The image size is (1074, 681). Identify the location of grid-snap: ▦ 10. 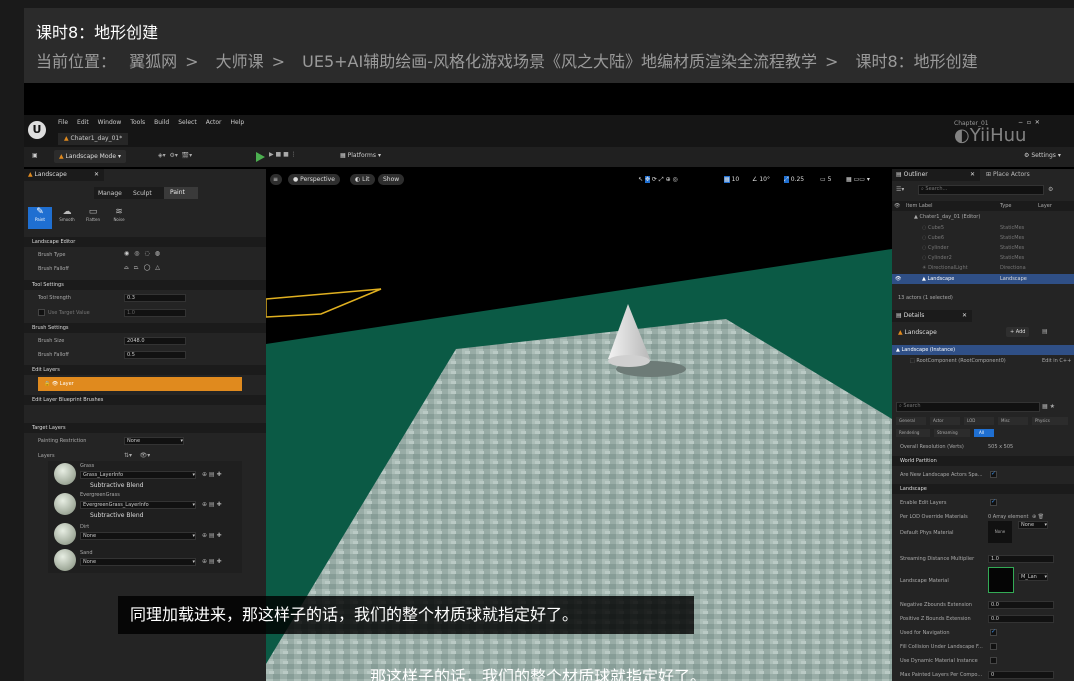
(731, 179).